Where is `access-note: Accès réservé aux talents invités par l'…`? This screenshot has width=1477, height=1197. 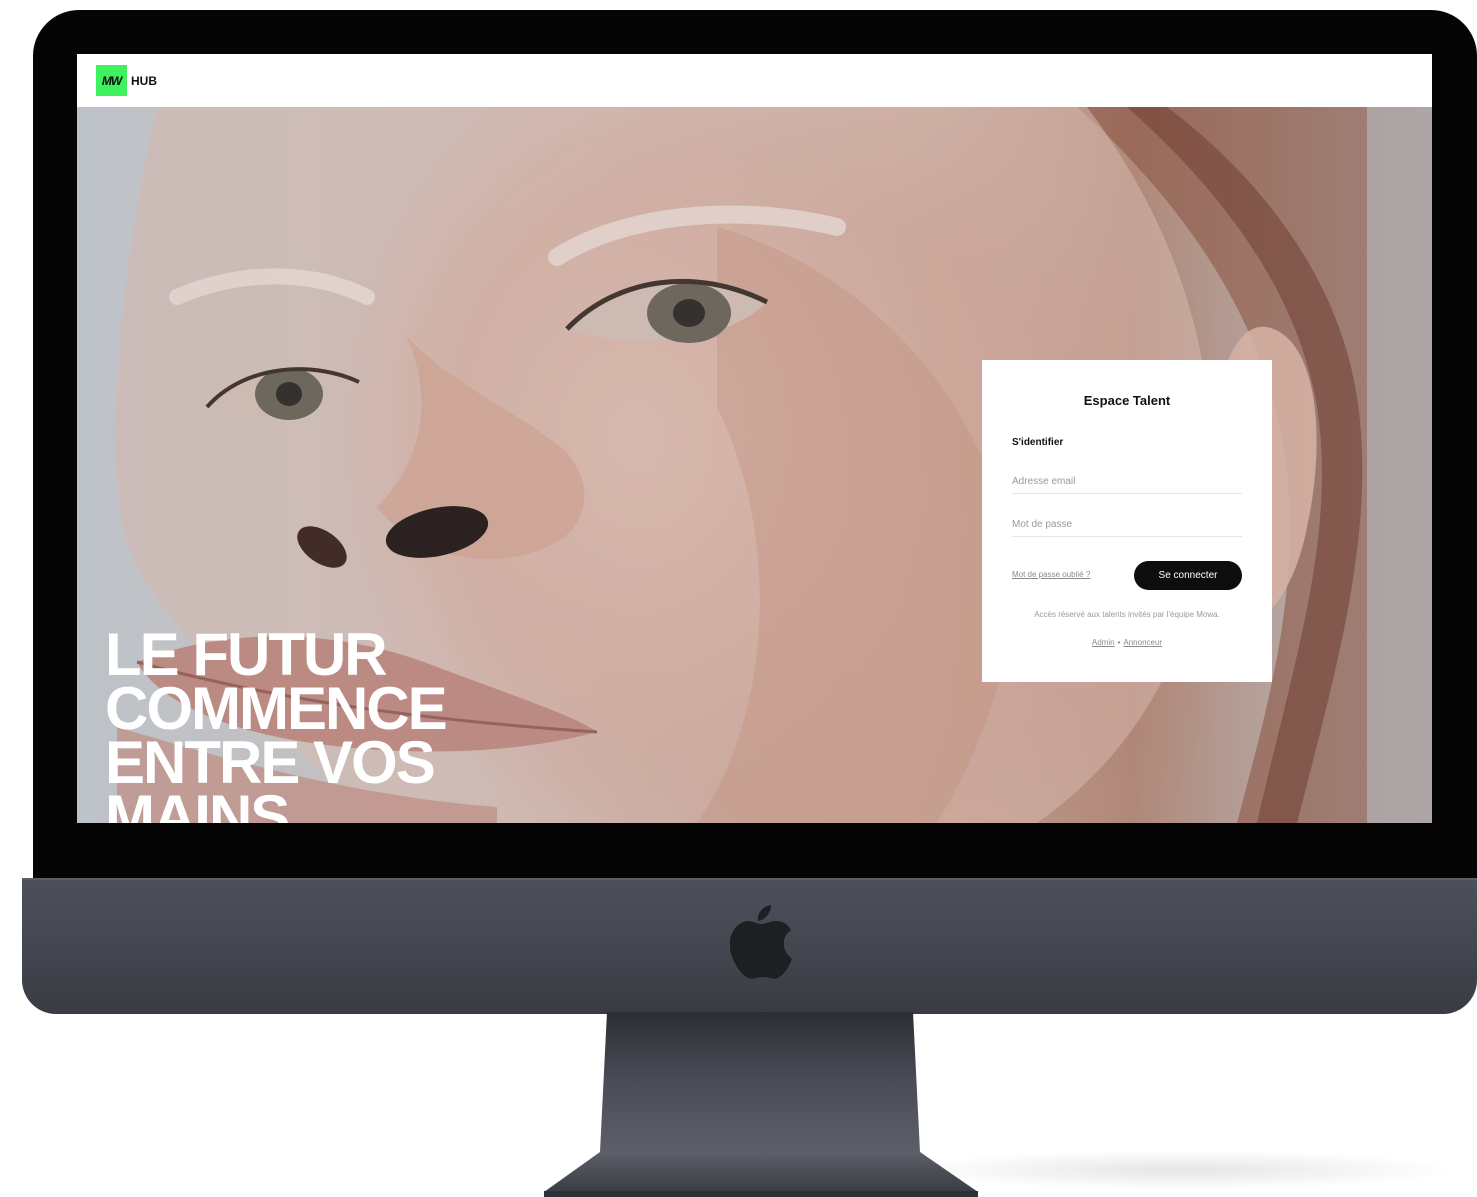 access-note: Accès réservé aux talents invités par l'… is located at coordinates (1127, 614).